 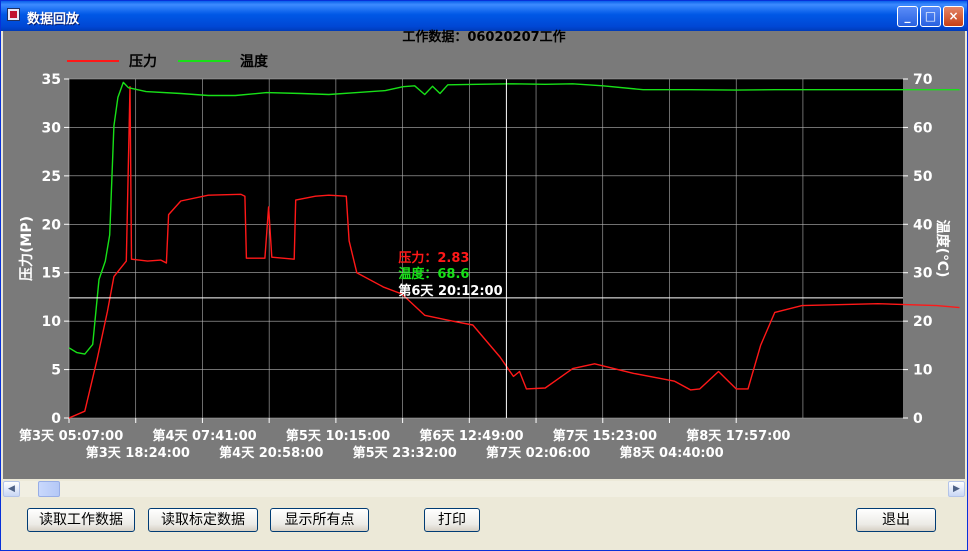 I want to click on read-work-data-button: 读取工作数据, so click(x=81, y=520).